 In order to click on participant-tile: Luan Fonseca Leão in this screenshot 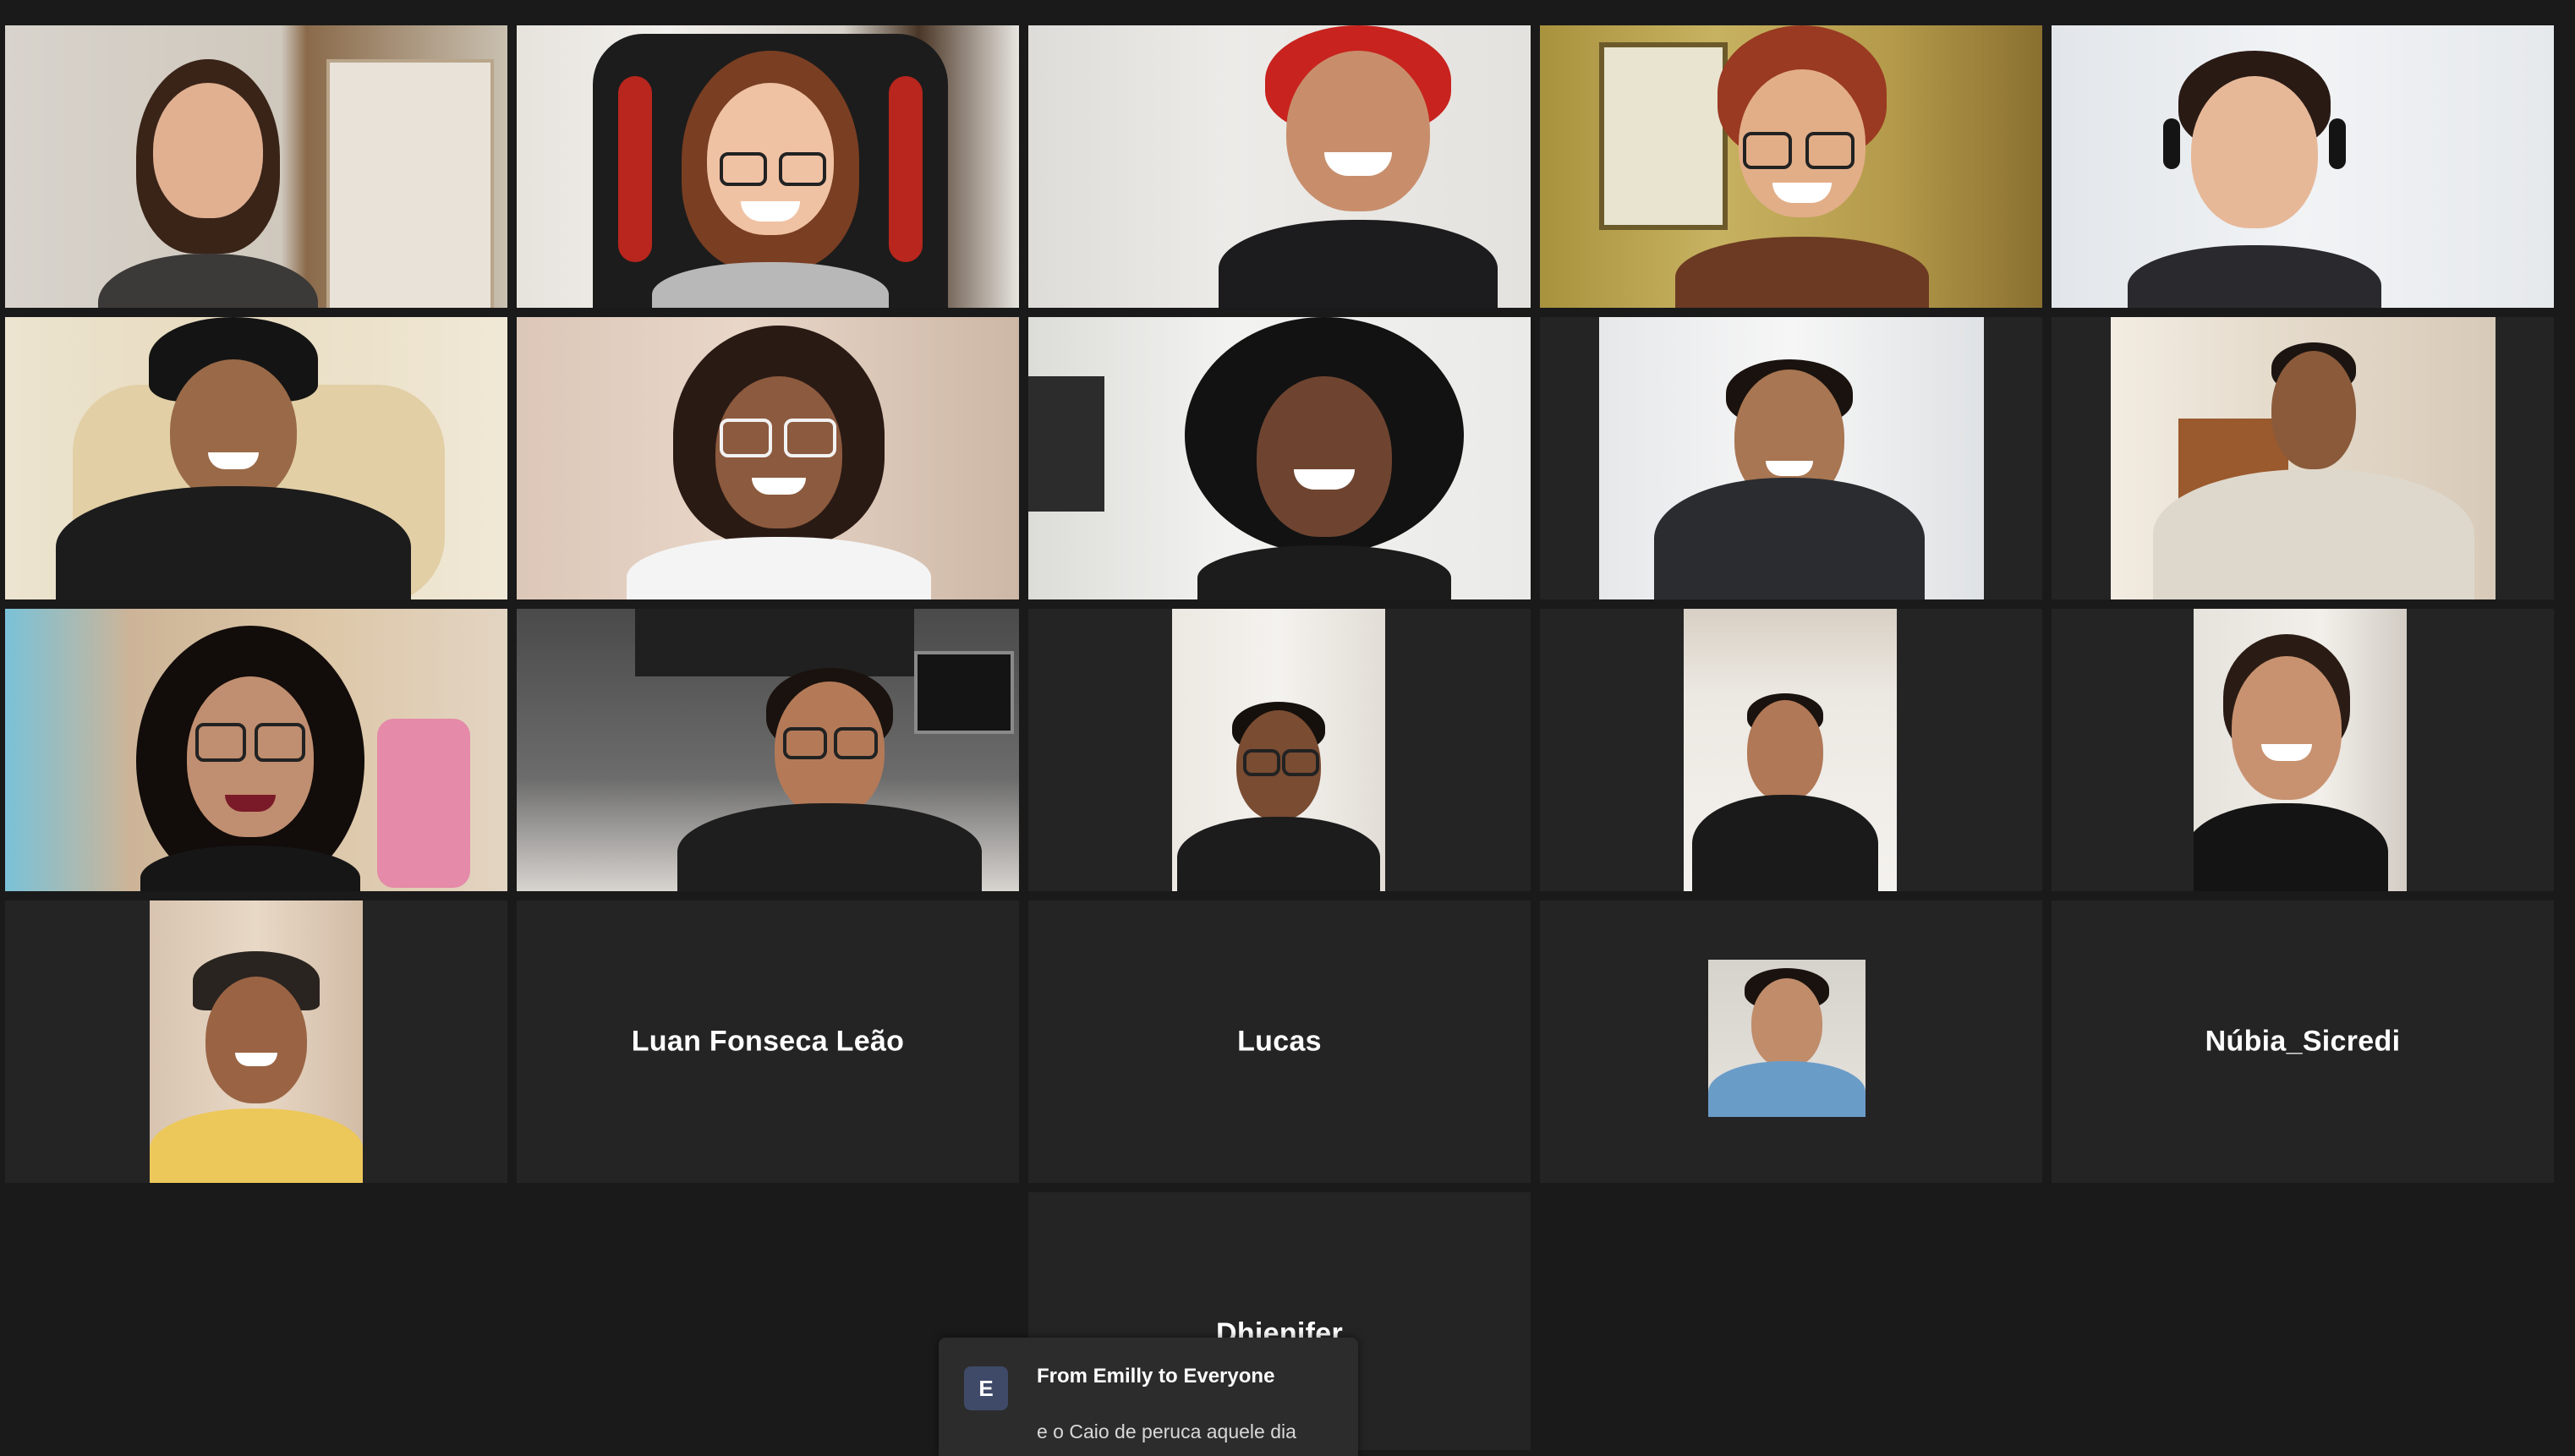, I will do `click(768, 1042)`.